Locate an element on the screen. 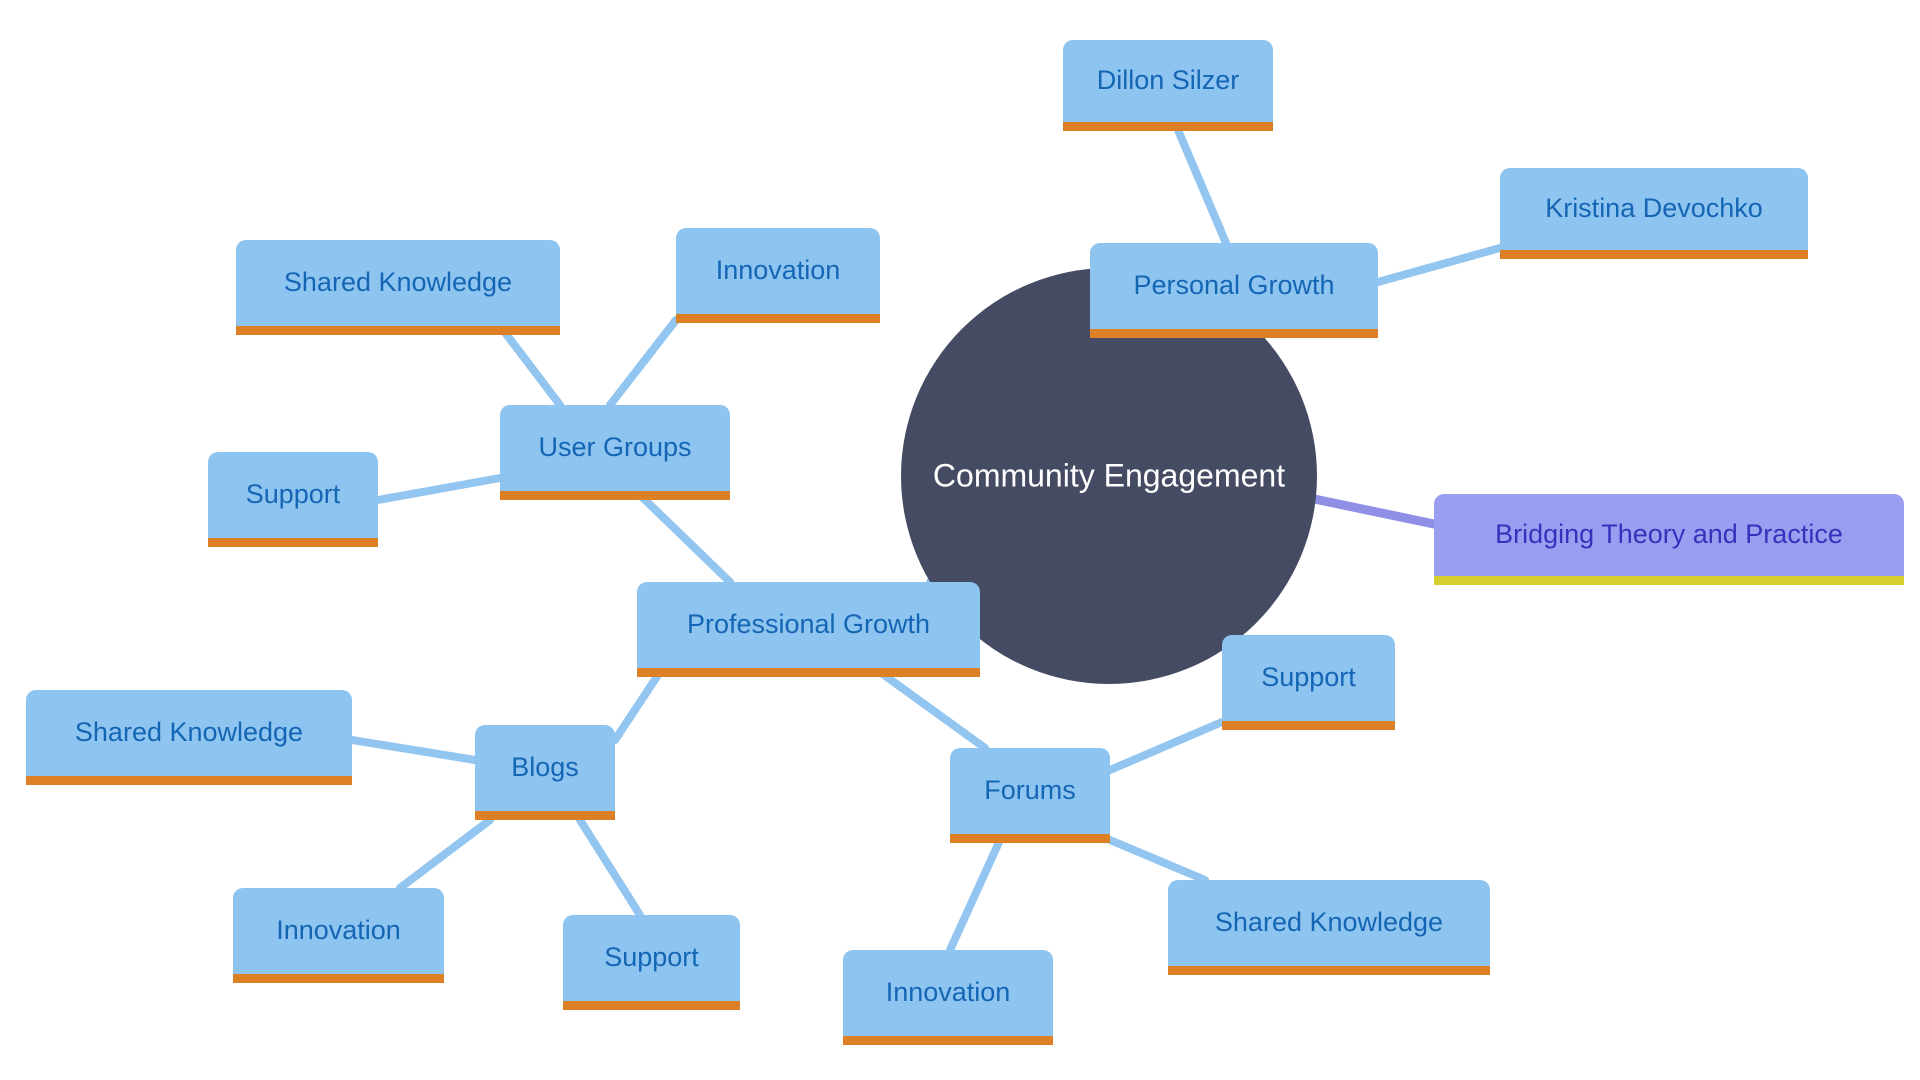  mindmap-node: Personal Growth is located at coordinates (1234, 290).